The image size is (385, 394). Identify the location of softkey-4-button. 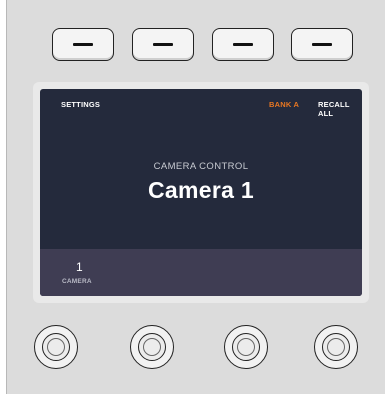
(322, 44).